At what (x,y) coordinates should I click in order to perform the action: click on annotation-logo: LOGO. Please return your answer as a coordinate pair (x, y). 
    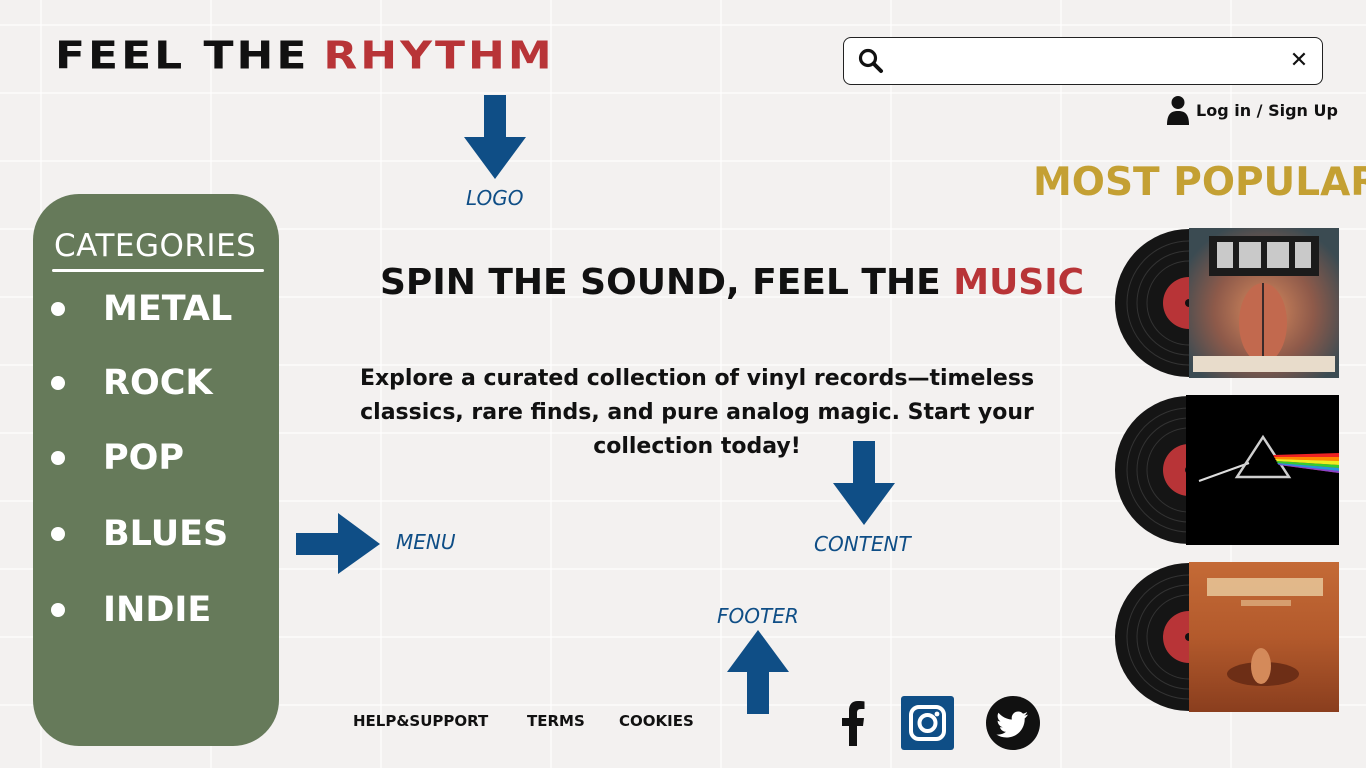
    Looking at the image, I should click on (495, 198).